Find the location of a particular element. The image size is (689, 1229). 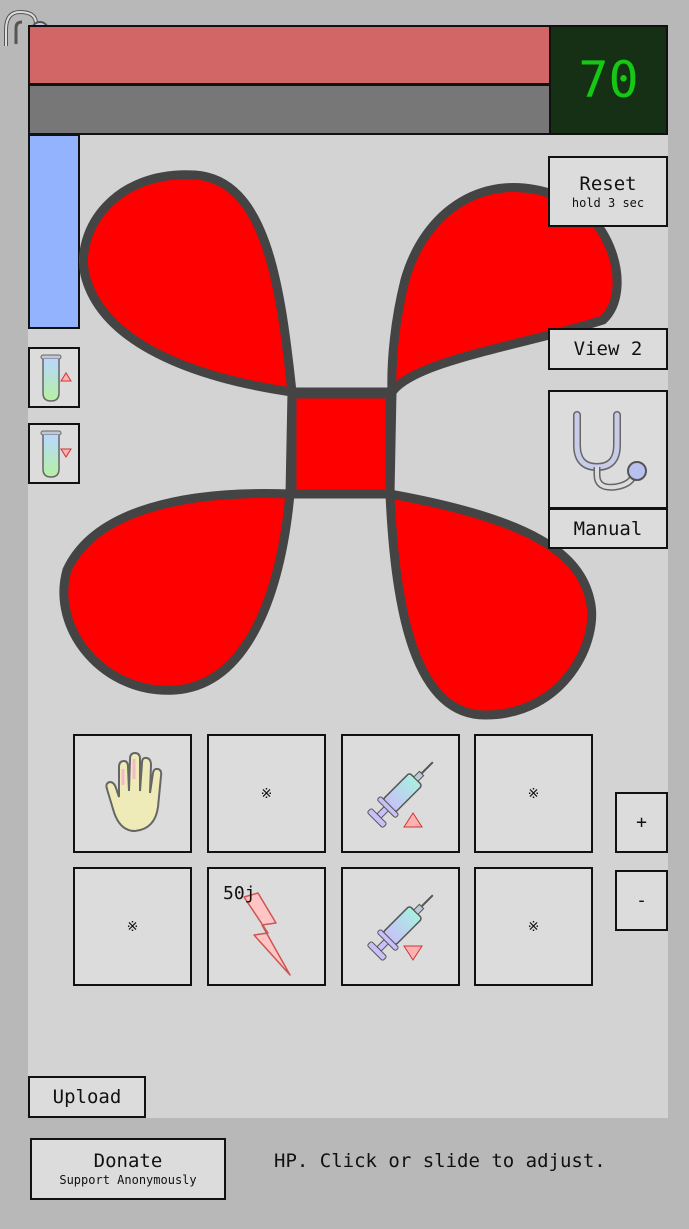

secondary-bar is located at coordinates (289, 109).